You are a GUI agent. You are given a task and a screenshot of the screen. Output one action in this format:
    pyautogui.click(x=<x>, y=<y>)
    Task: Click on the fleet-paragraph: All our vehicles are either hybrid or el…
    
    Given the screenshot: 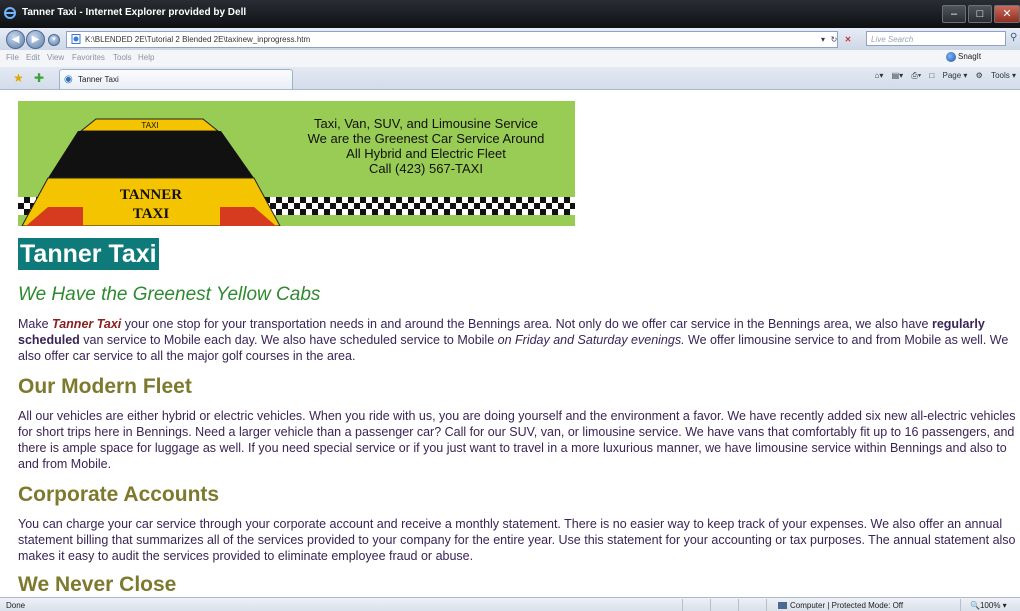 What is the action you would take?
    pyautogui.click(x=517, y=440)
    